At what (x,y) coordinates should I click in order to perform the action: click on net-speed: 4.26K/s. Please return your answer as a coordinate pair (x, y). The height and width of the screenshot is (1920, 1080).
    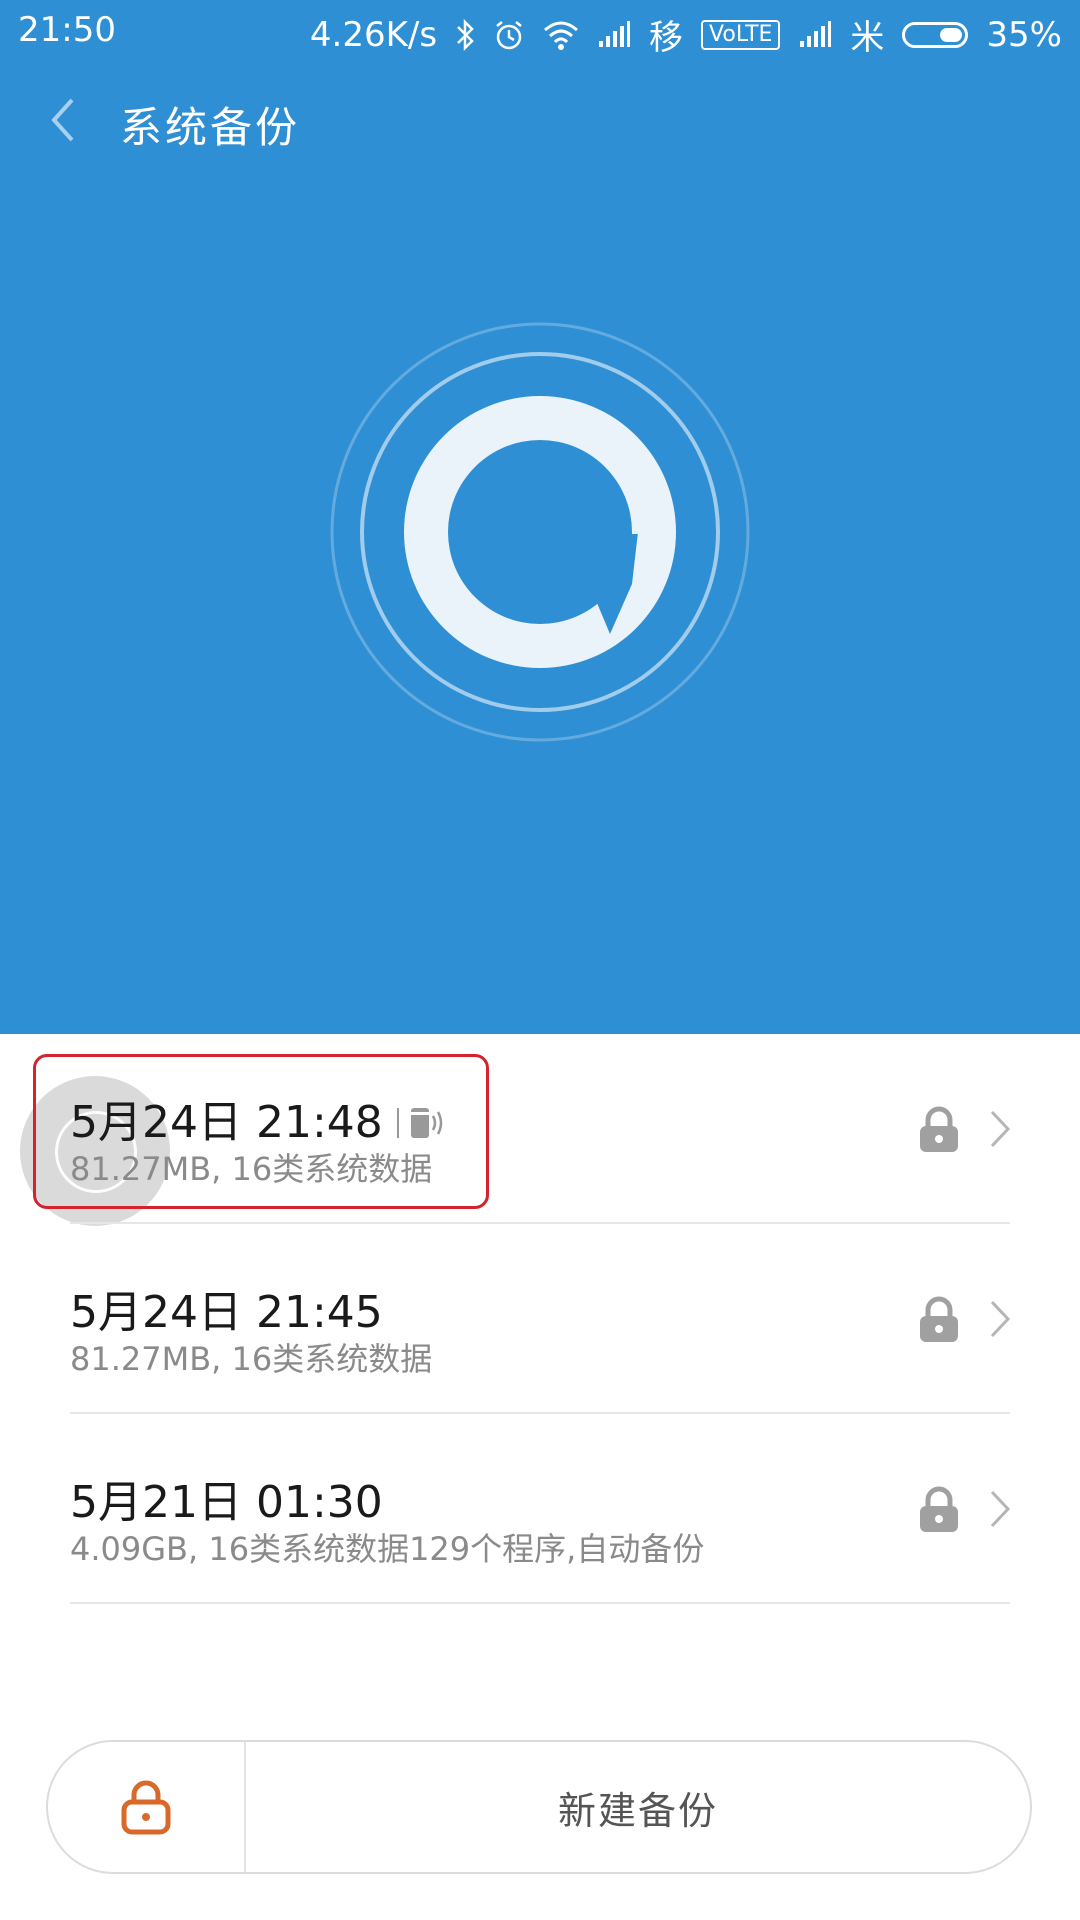
    Looking at the image, I should click on (373, 34).